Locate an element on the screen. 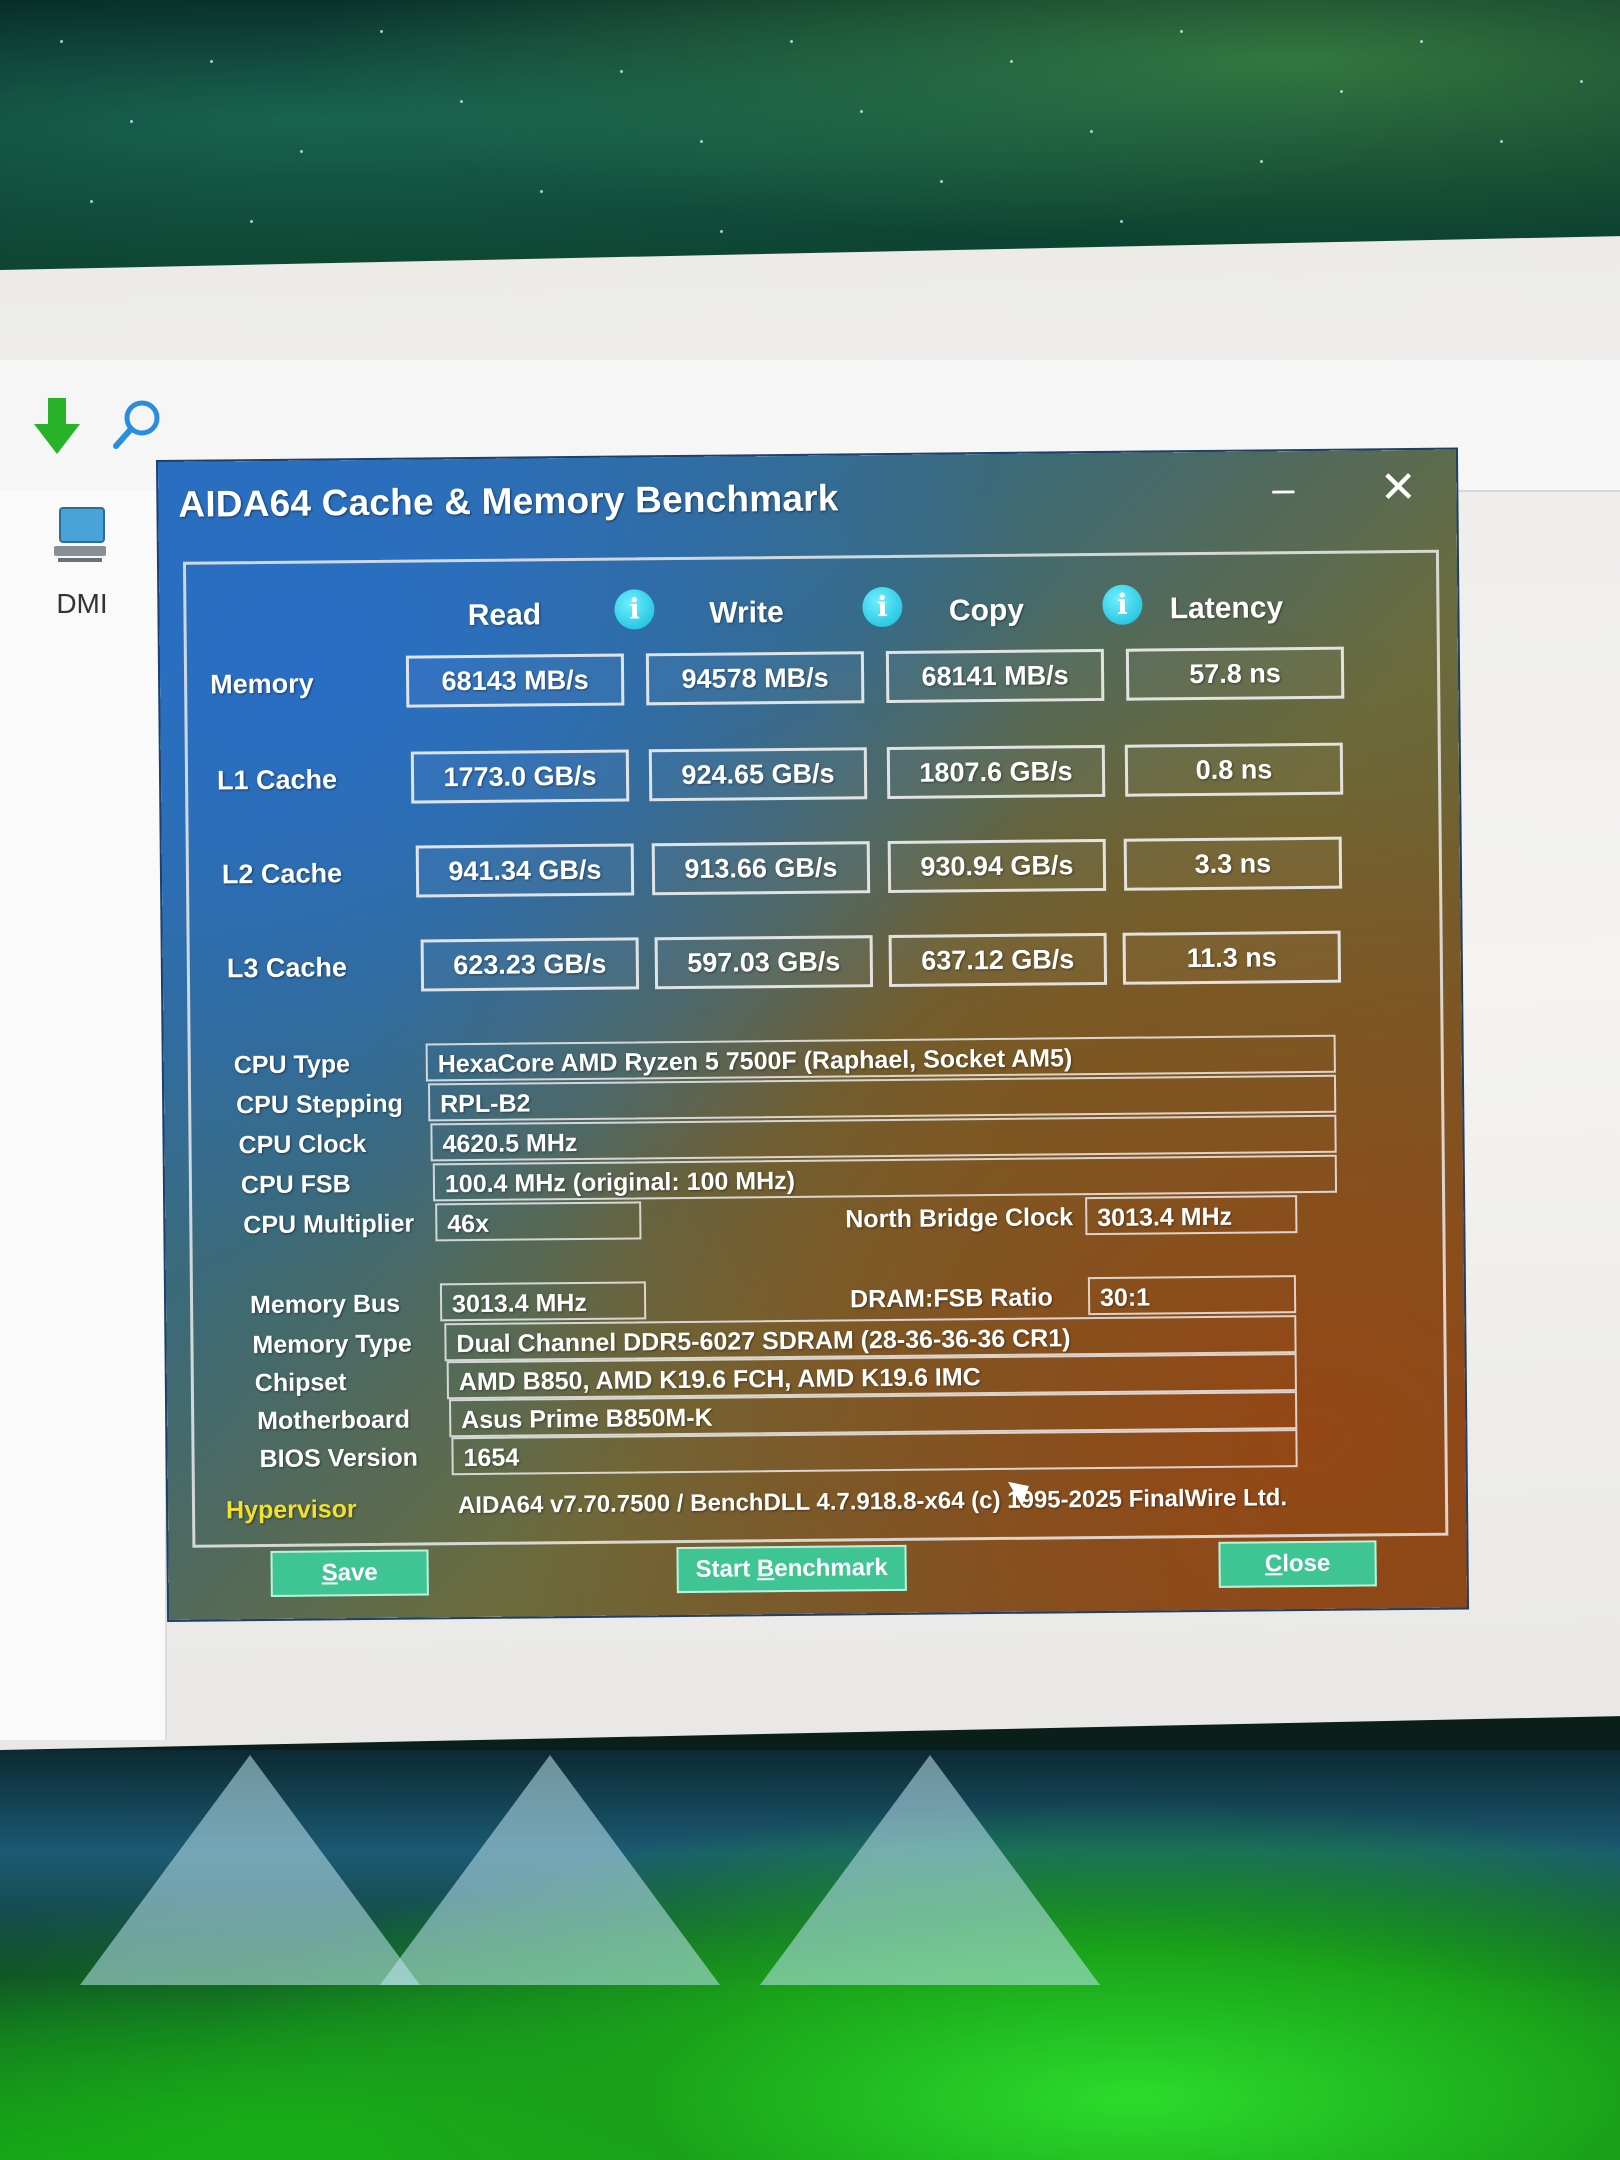 The width and height of the screenshot is (1620, 2160). minimize-button: – is located at coordinates (1283, 489).